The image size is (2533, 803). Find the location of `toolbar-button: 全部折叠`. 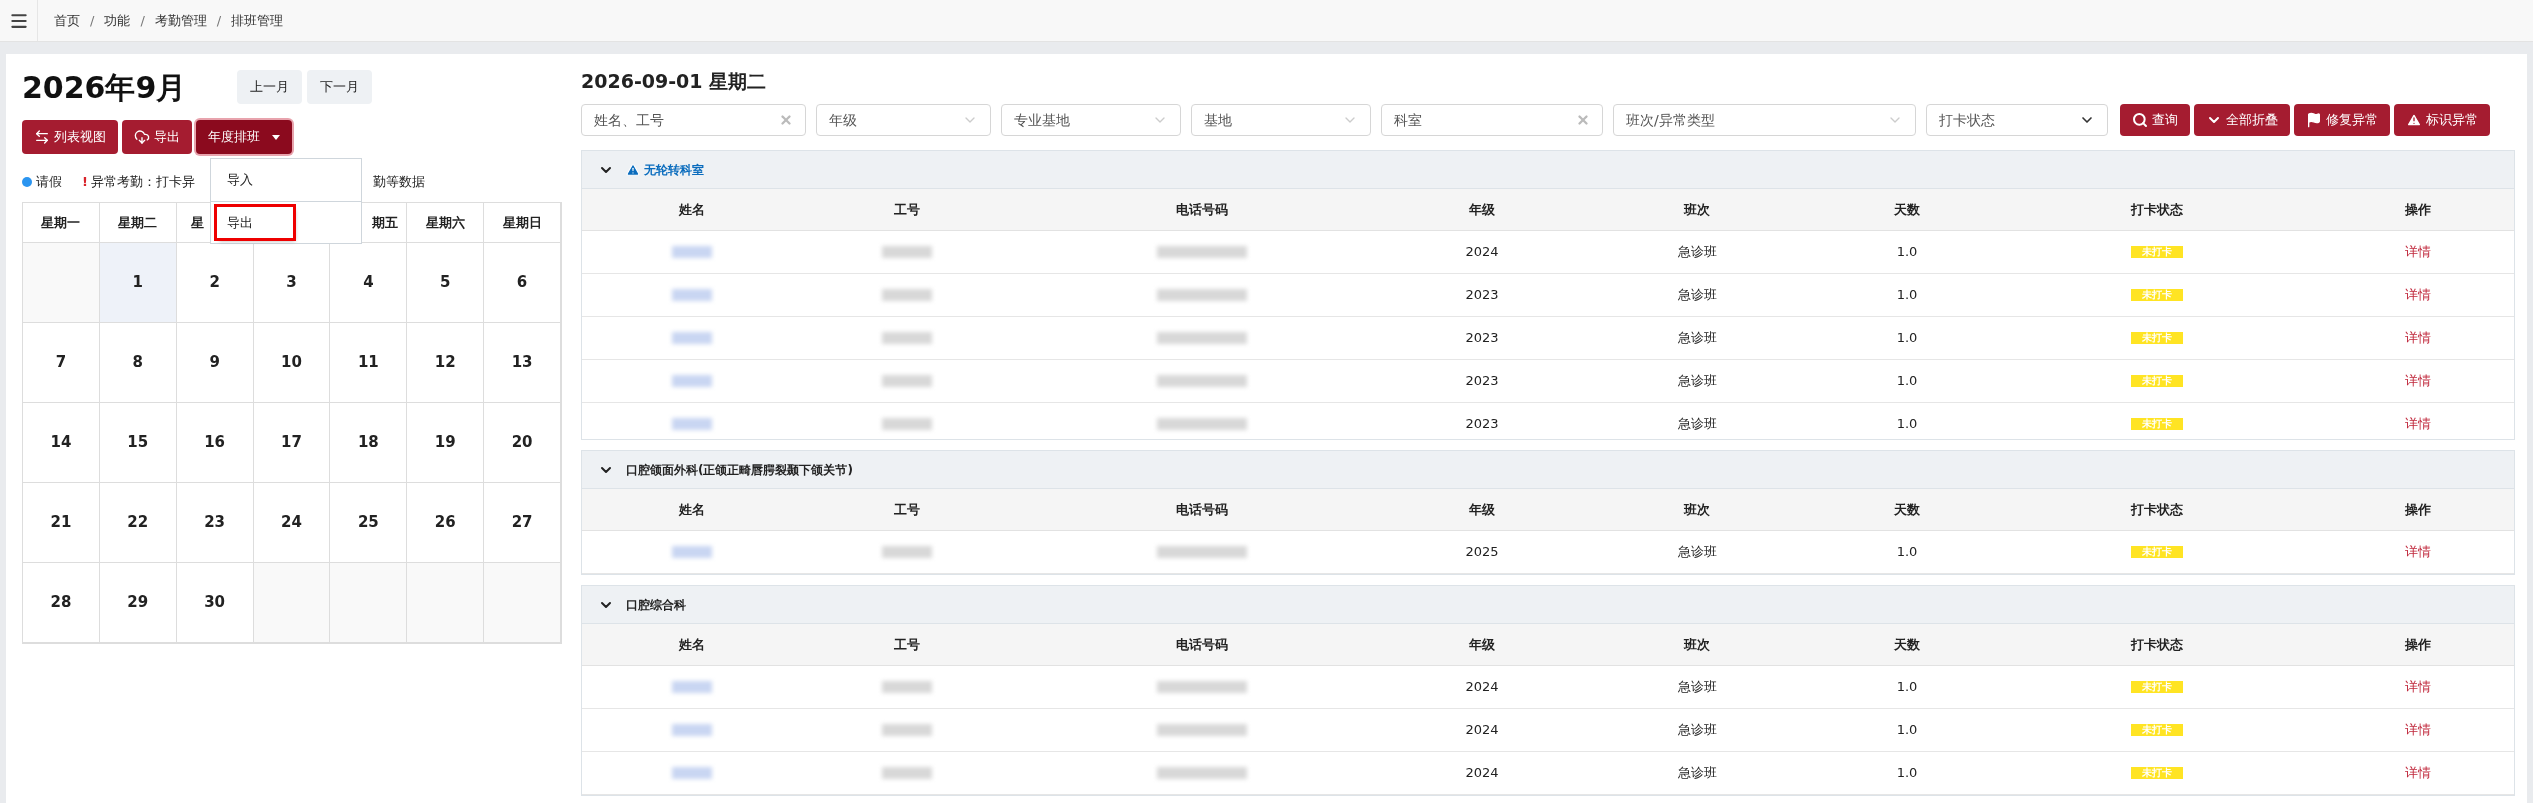

toolbar-button: 全部折叠 is located at coordinates (2242, 120).